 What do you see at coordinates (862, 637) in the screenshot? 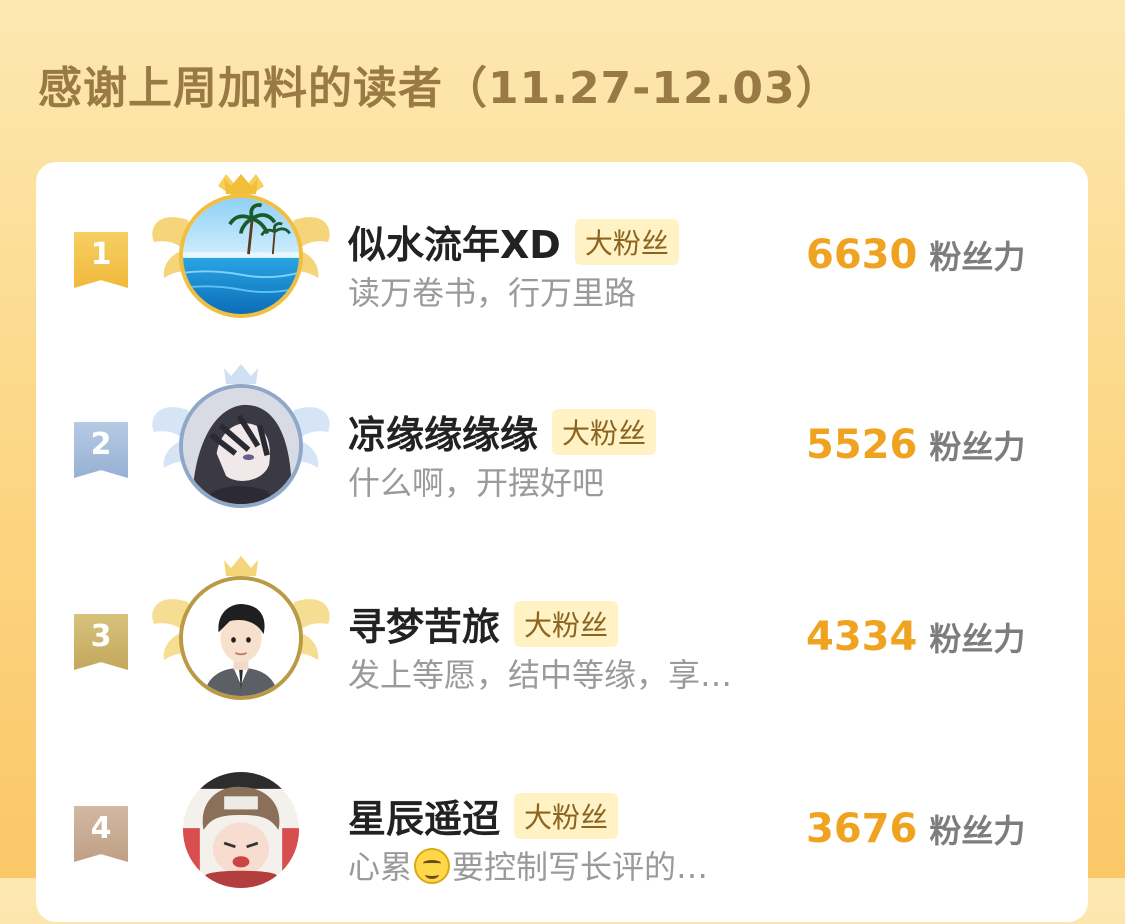
I see `fan-power-score: 4334` at bounding box center [862, 637].